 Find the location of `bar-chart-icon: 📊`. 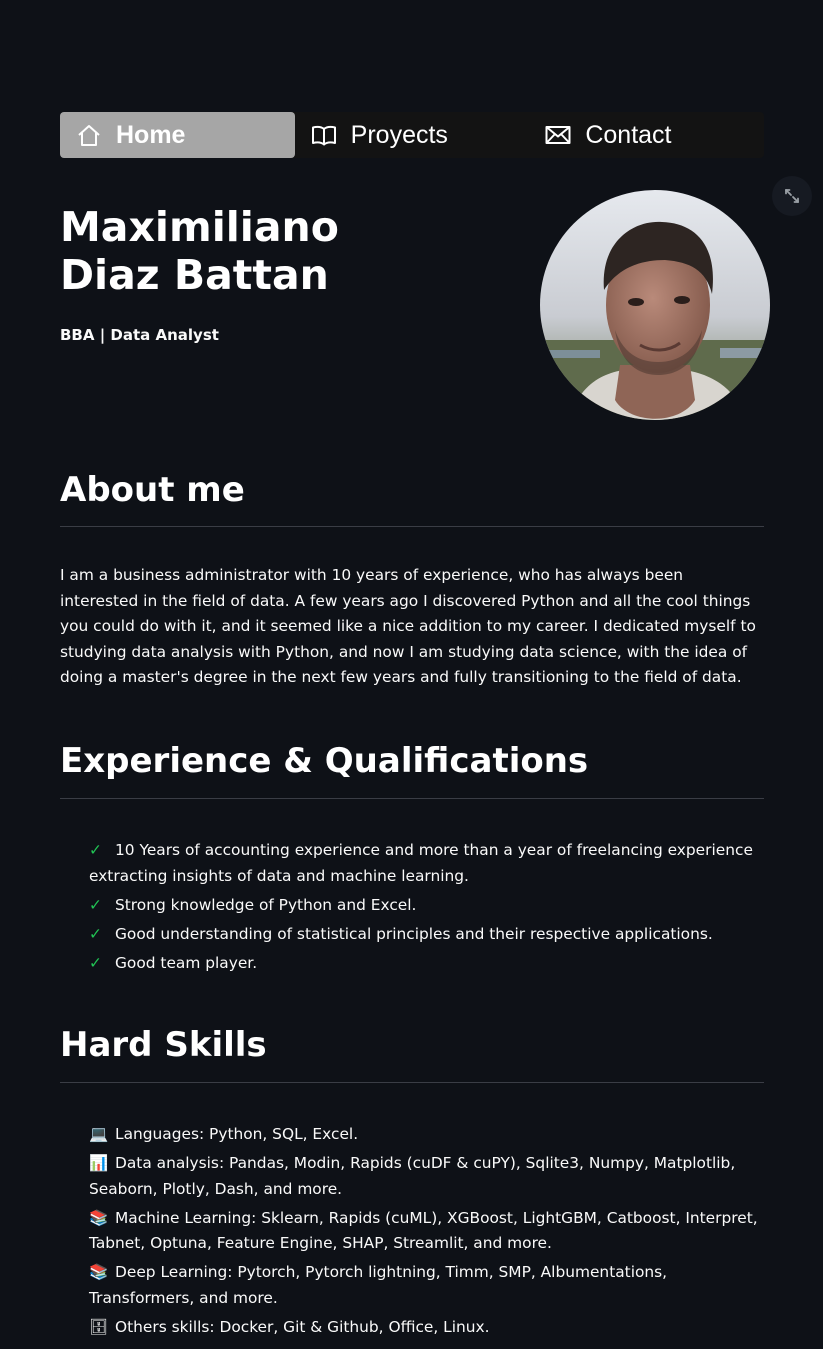

bar-chart-icon: 📊 is located at coordinates (99, 1163).